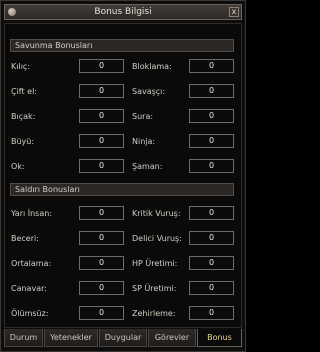 The image size is (320, 352). What do you see at coordinates (144, 141) in the screenshot?
I see `defense-right-label: Ninja:` at bounding box center [144, 141].